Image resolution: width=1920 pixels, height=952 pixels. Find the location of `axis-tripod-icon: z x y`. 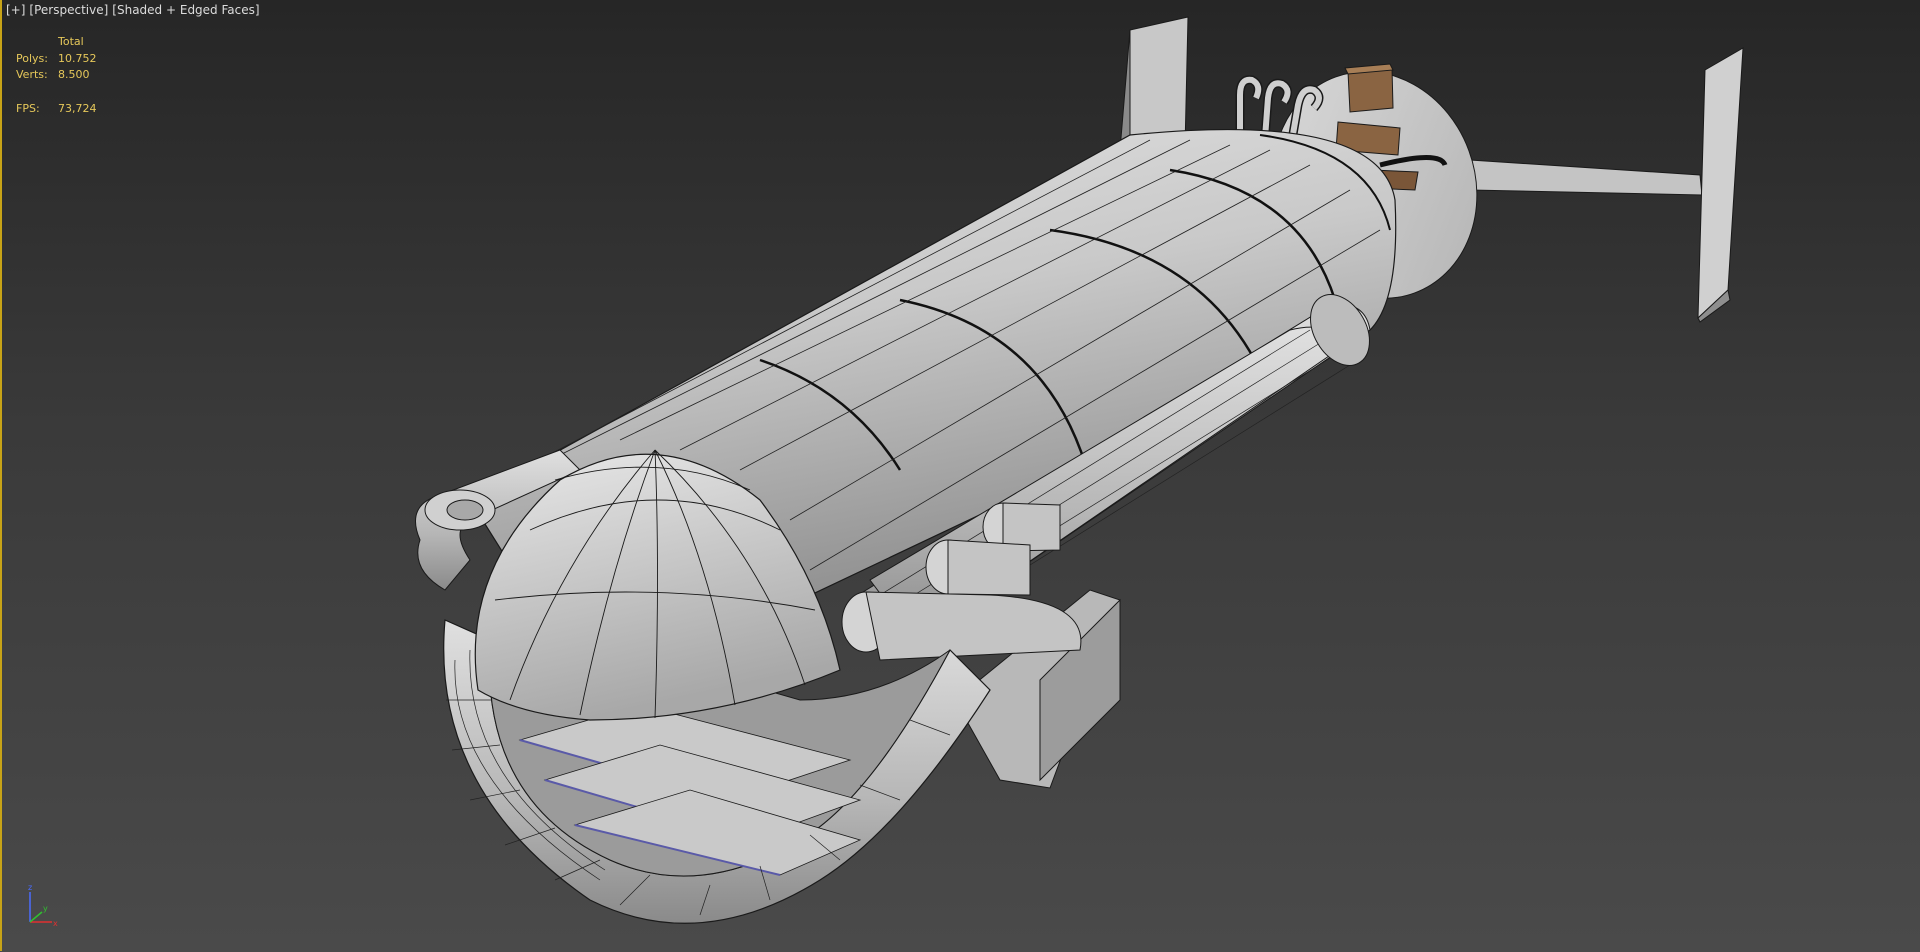

axis-tripod-icon: z x y is located at coordinates (43, 905).